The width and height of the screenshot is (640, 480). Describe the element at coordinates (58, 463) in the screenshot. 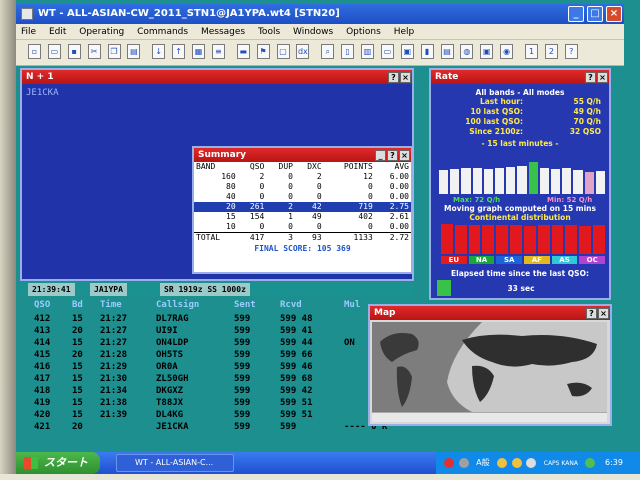

I see `start-button: スタート` at that location.